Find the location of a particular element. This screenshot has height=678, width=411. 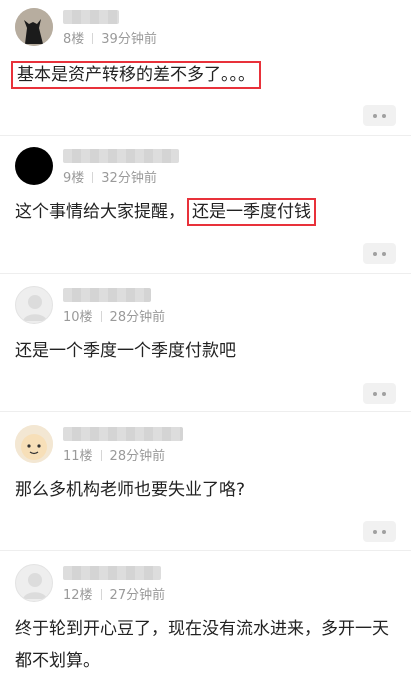

comment-time: 39分钟前 is located at coordinates (129, 39).